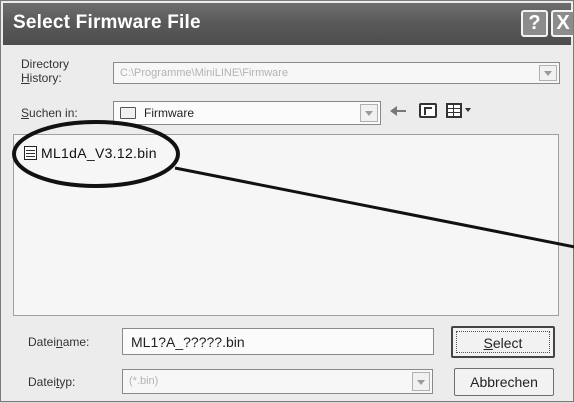 This screenshot has height=403, width=574. I want to click on dialog-title: Select Firmware File, so click(107, 22).